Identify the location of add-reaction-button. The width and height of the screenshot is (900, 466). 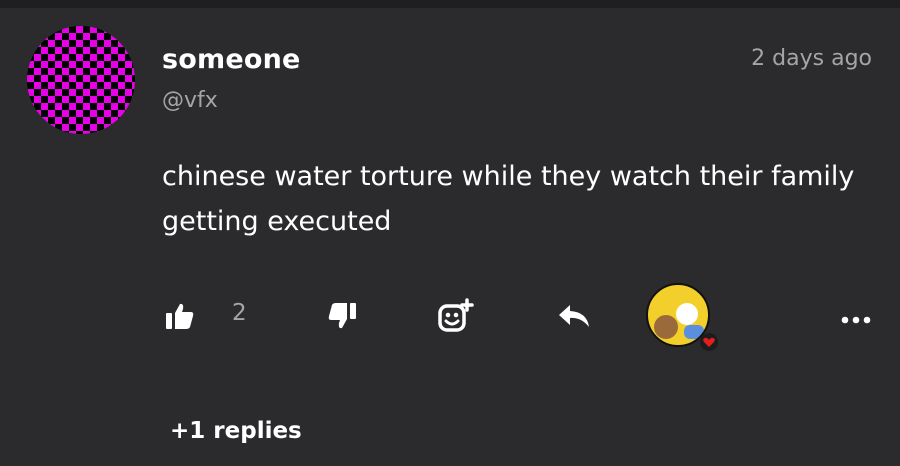
(456, 318).